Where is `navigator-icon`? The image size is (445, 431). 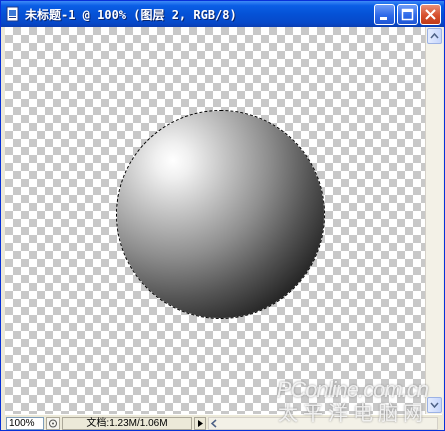
navigator-icon is located at coordinates (53, 423).